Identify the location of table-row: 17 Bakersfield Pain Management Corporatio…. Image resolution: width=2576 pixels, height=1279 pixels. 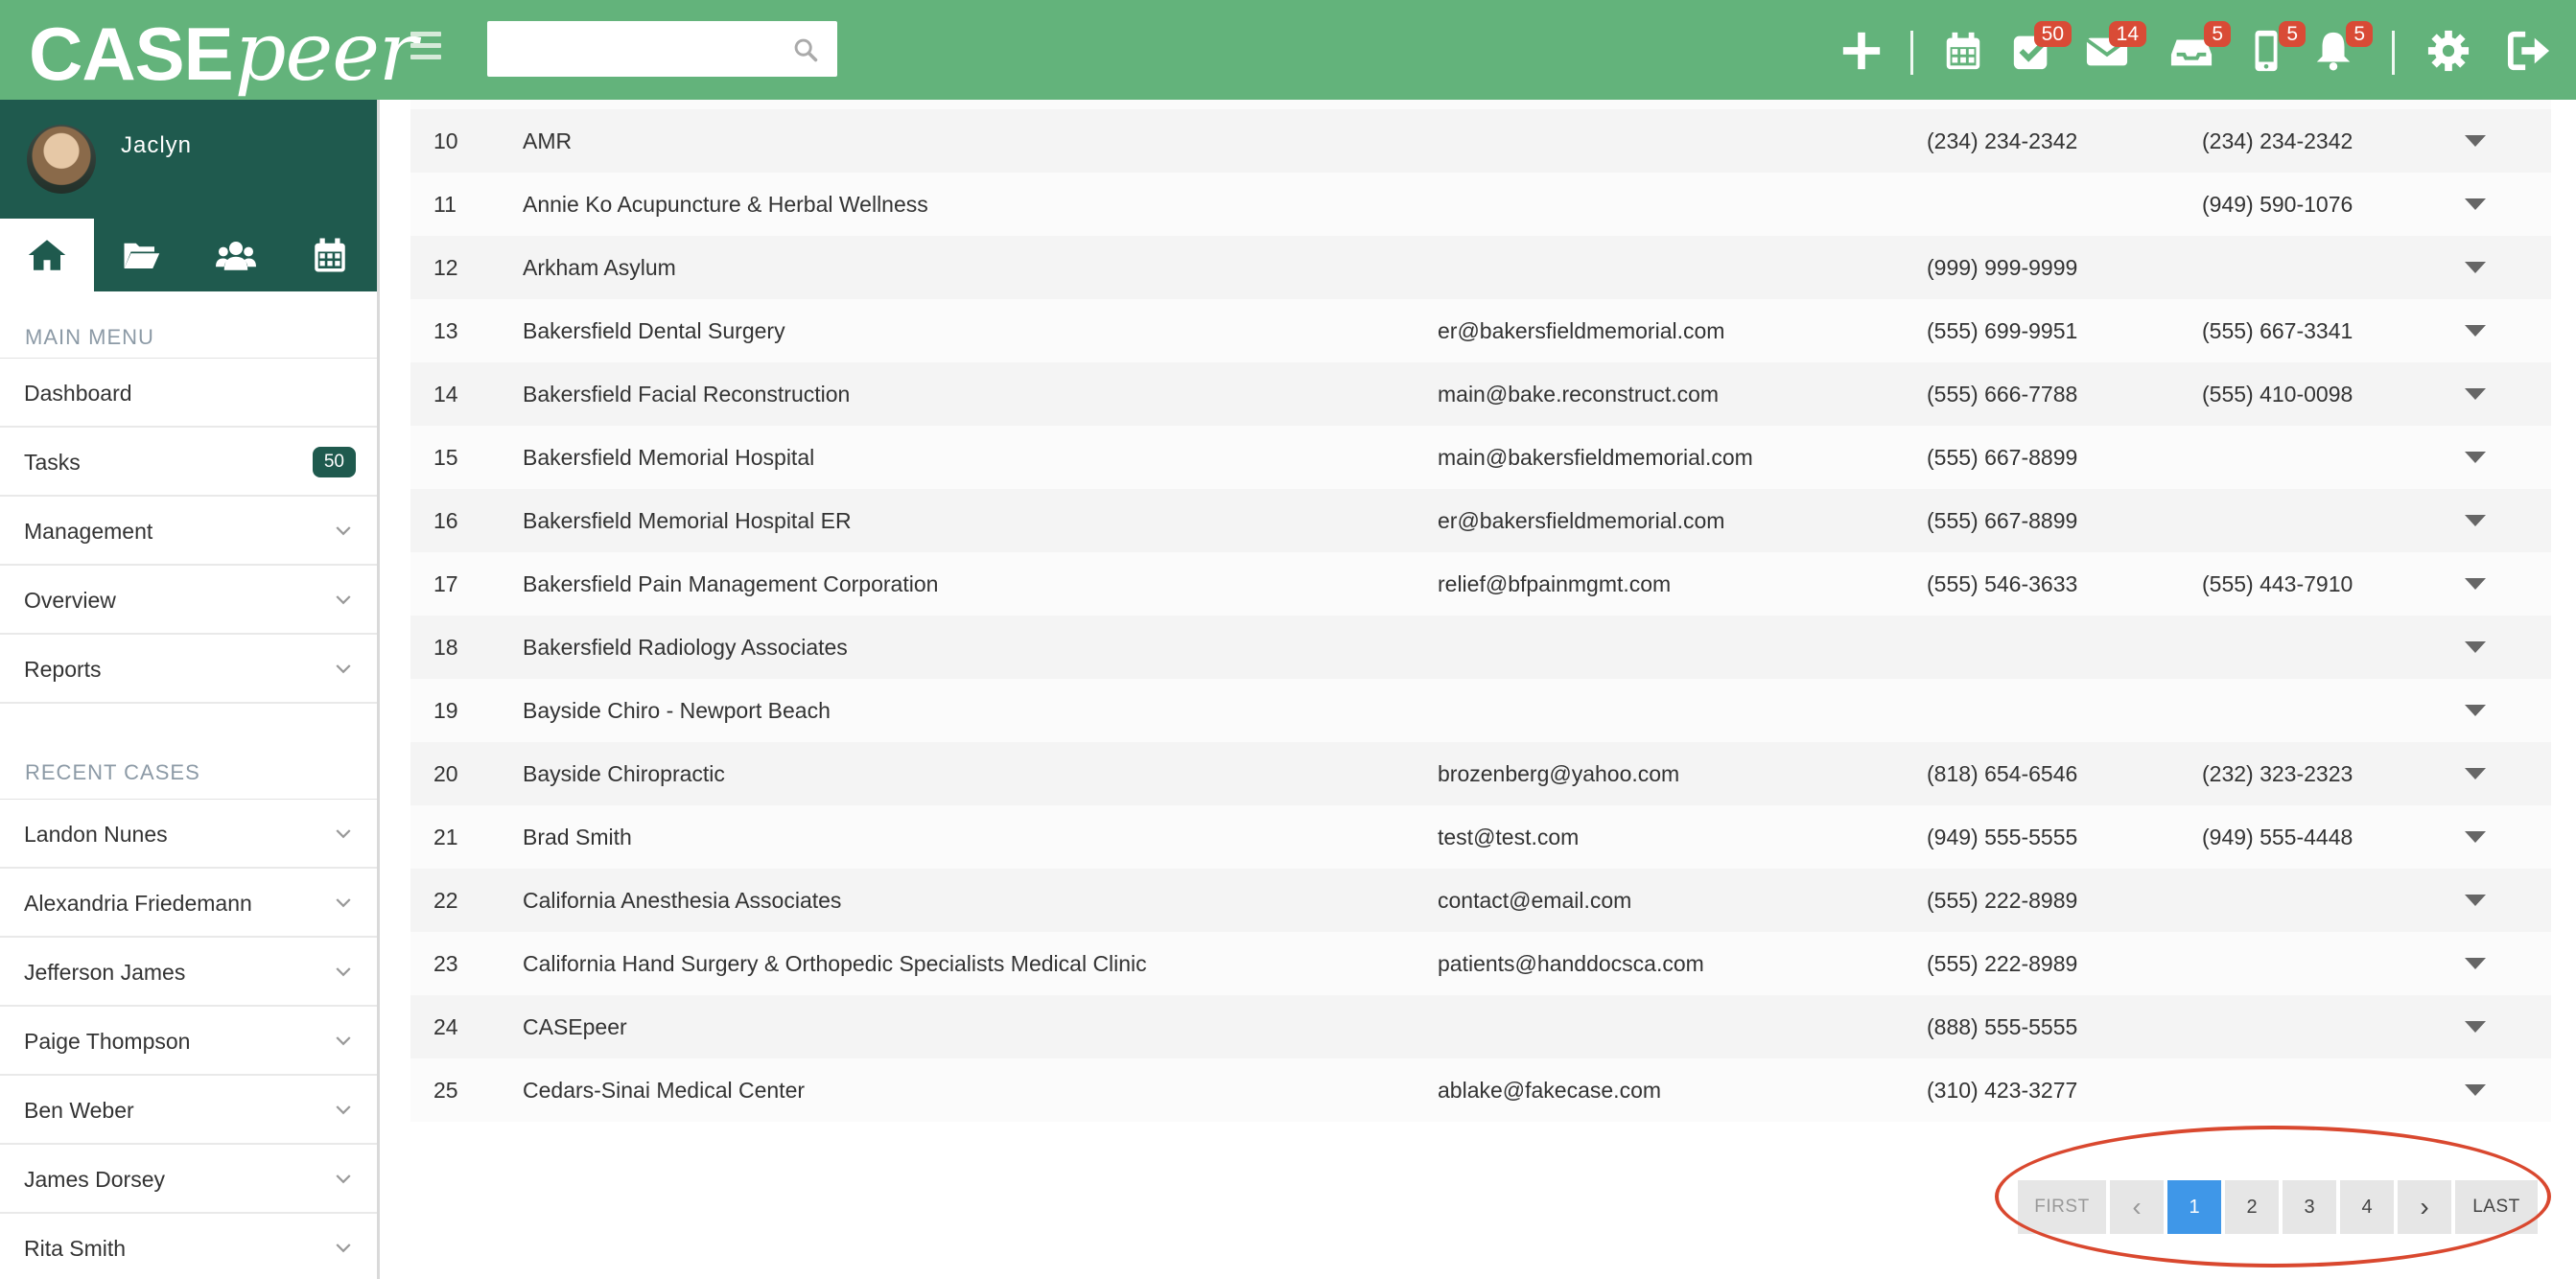
(1480, 584).